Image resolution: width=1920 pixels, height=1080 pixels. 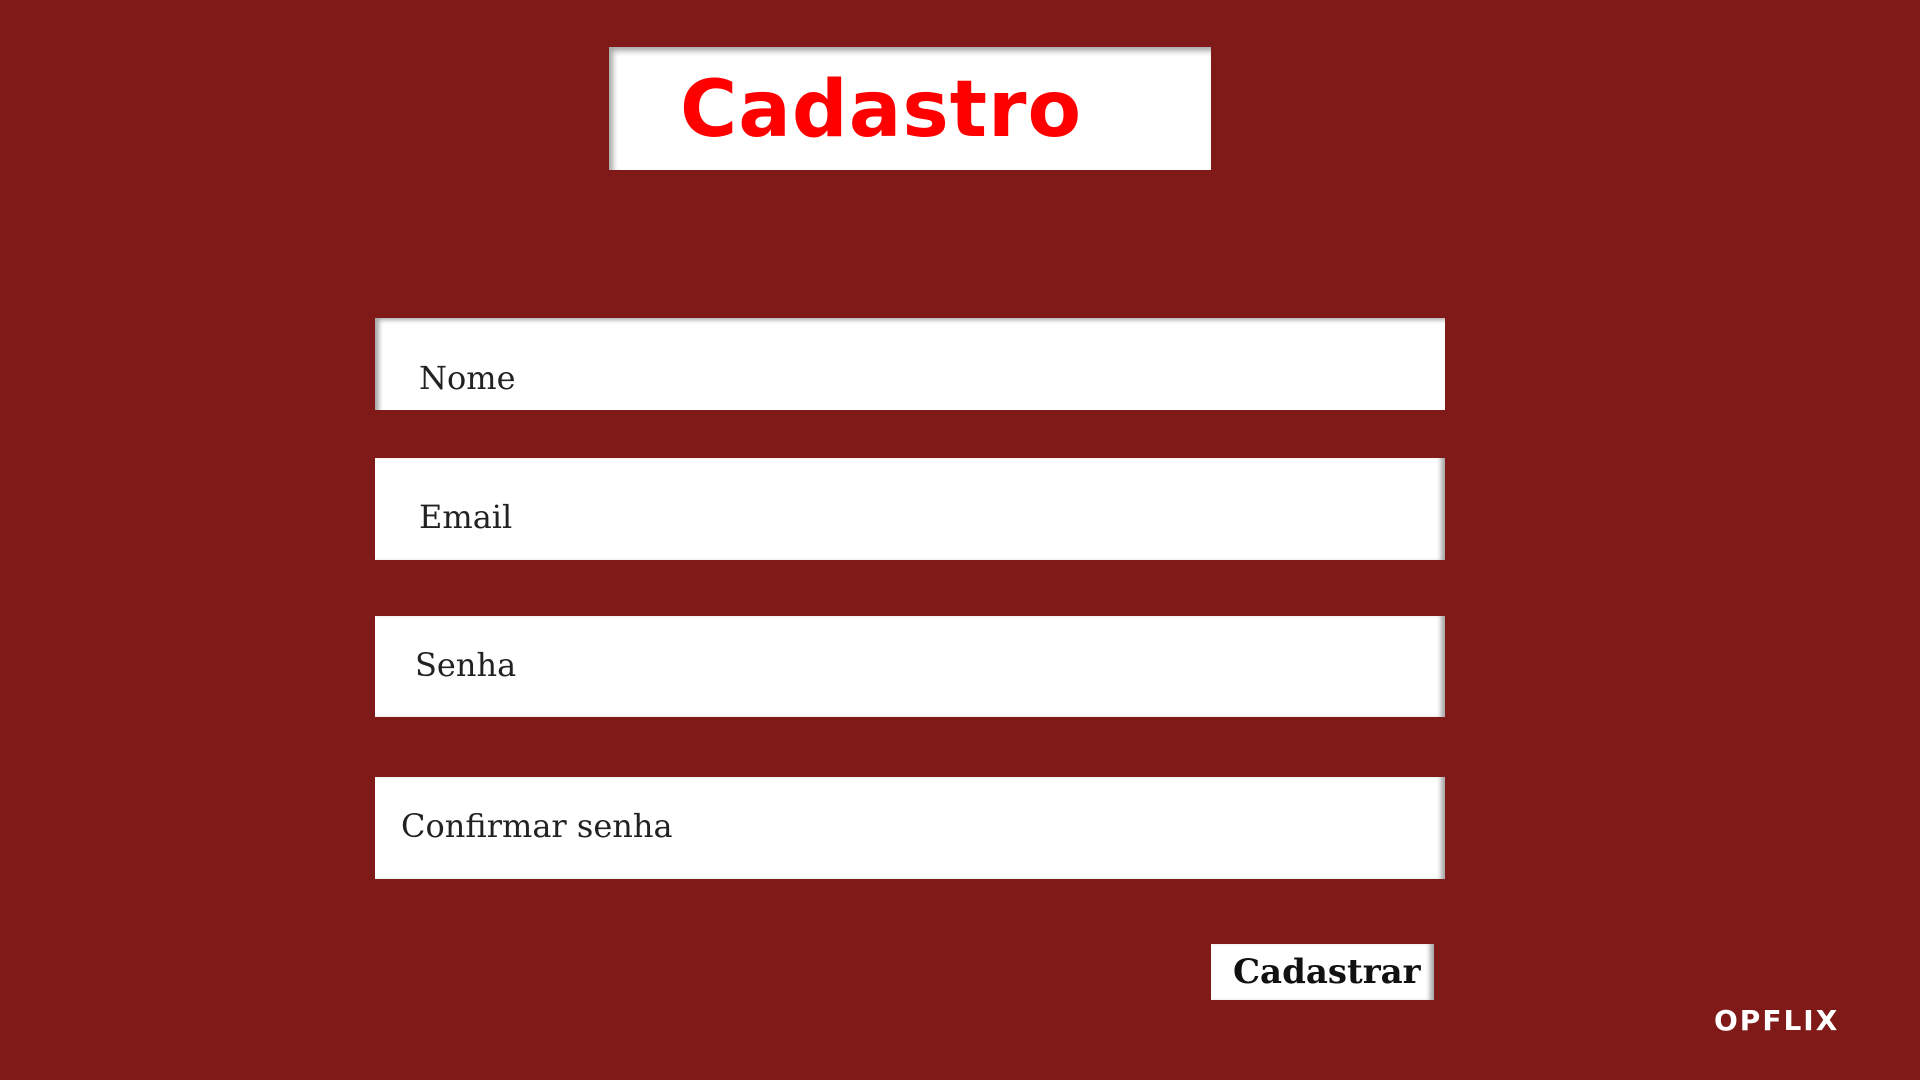 I want to click on submit-button: Cadastrar, so click(x=1322, y=972).